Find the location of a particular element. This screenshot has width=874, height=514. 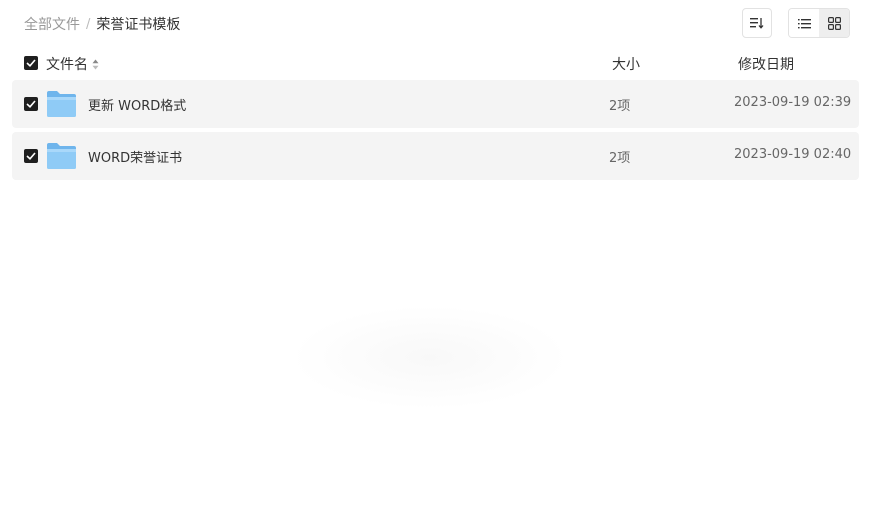

sort-button is located at coordinates (757, 23).